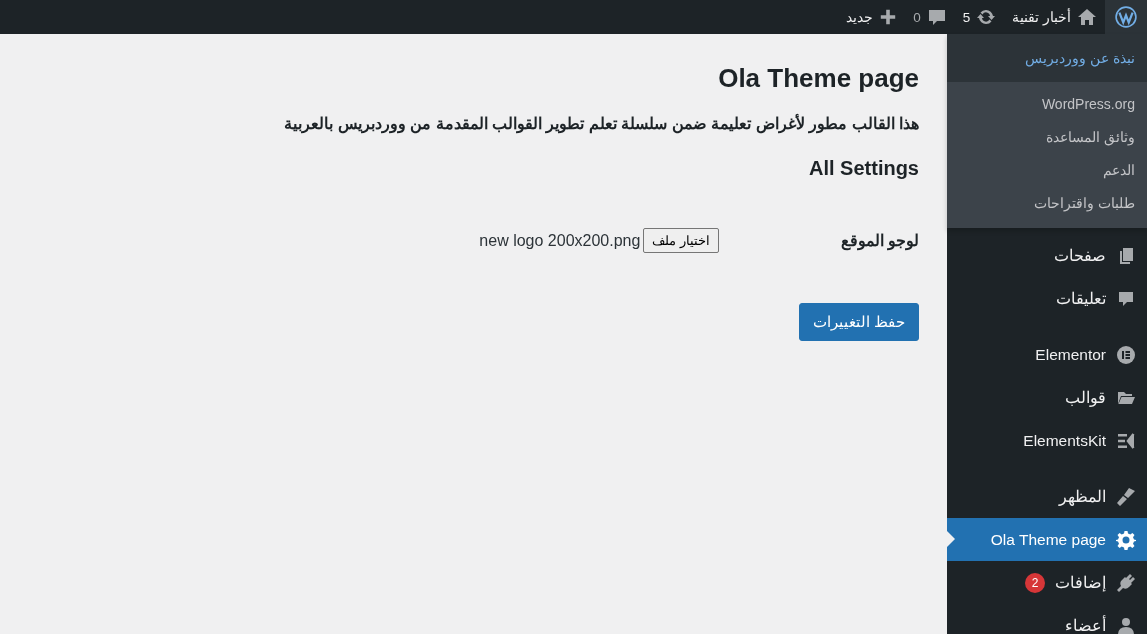 The height and width of the screenshot is (634, 1147). Describe the element at coordinates (1090, 137) in the screenshot. I see `menu-item: وثائق المساعدة` at that location.